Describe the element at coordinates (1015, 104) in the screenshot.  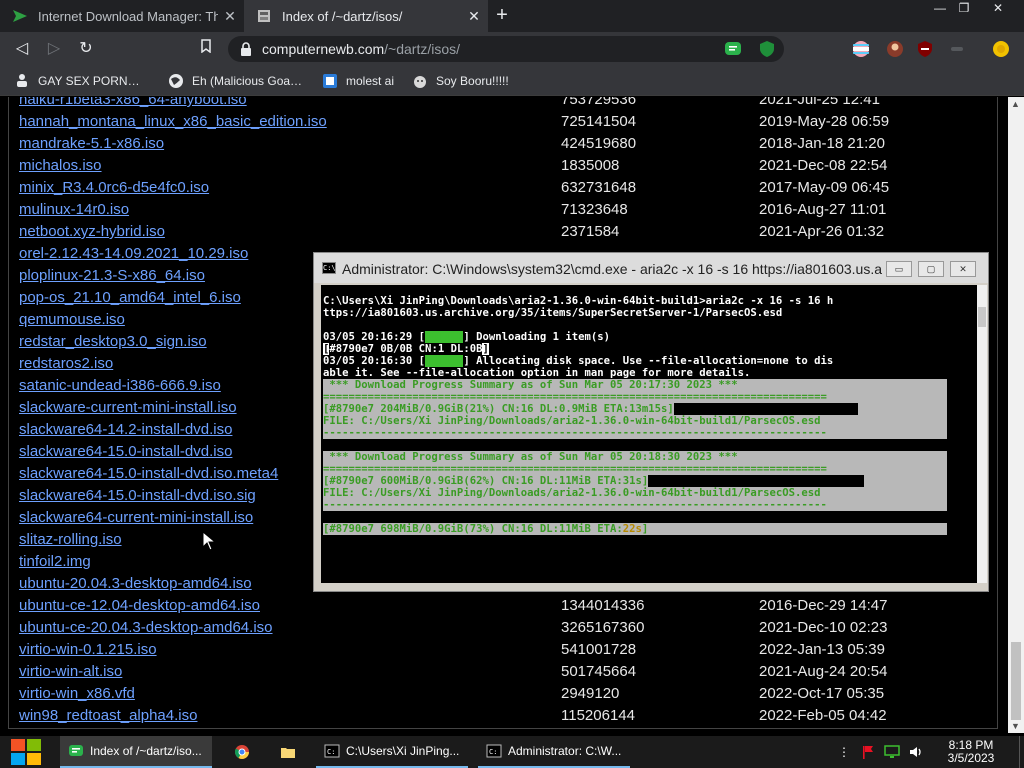
I see `scroll-up-arrow-icon: ▲` at that location.